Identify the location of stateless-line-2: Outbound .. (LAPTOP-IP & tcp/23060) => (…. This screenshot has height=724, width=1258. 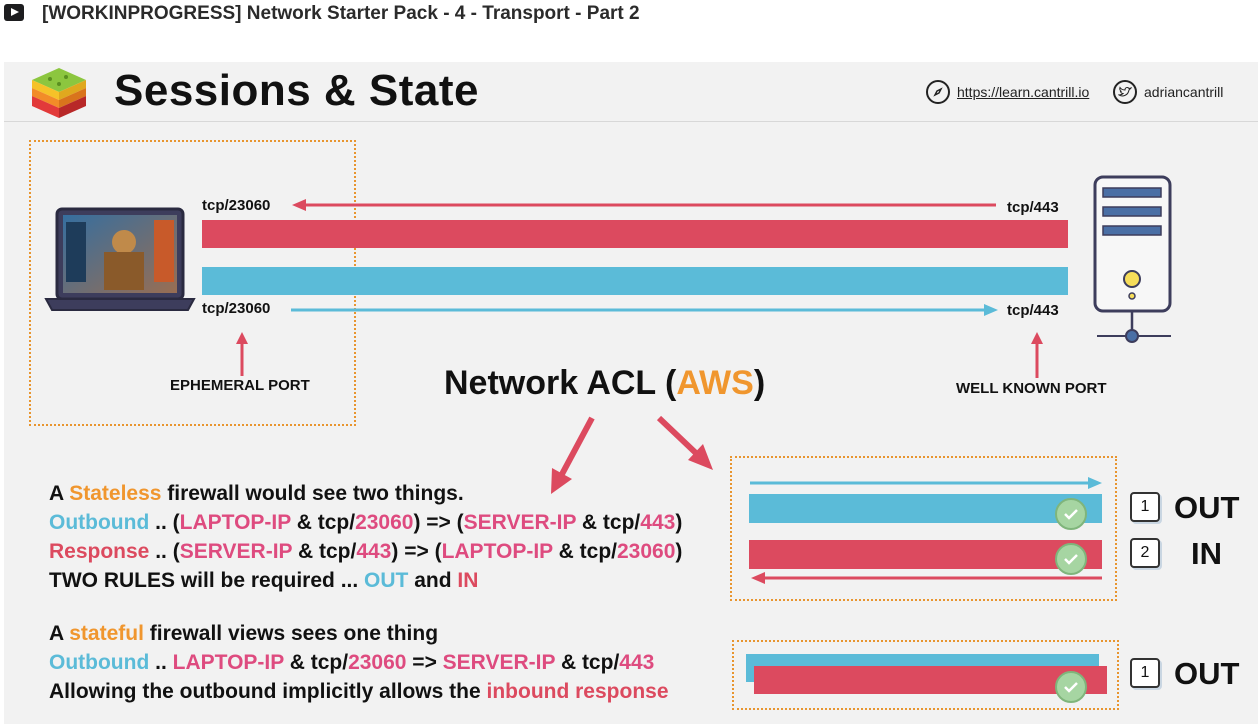
(365, 523).